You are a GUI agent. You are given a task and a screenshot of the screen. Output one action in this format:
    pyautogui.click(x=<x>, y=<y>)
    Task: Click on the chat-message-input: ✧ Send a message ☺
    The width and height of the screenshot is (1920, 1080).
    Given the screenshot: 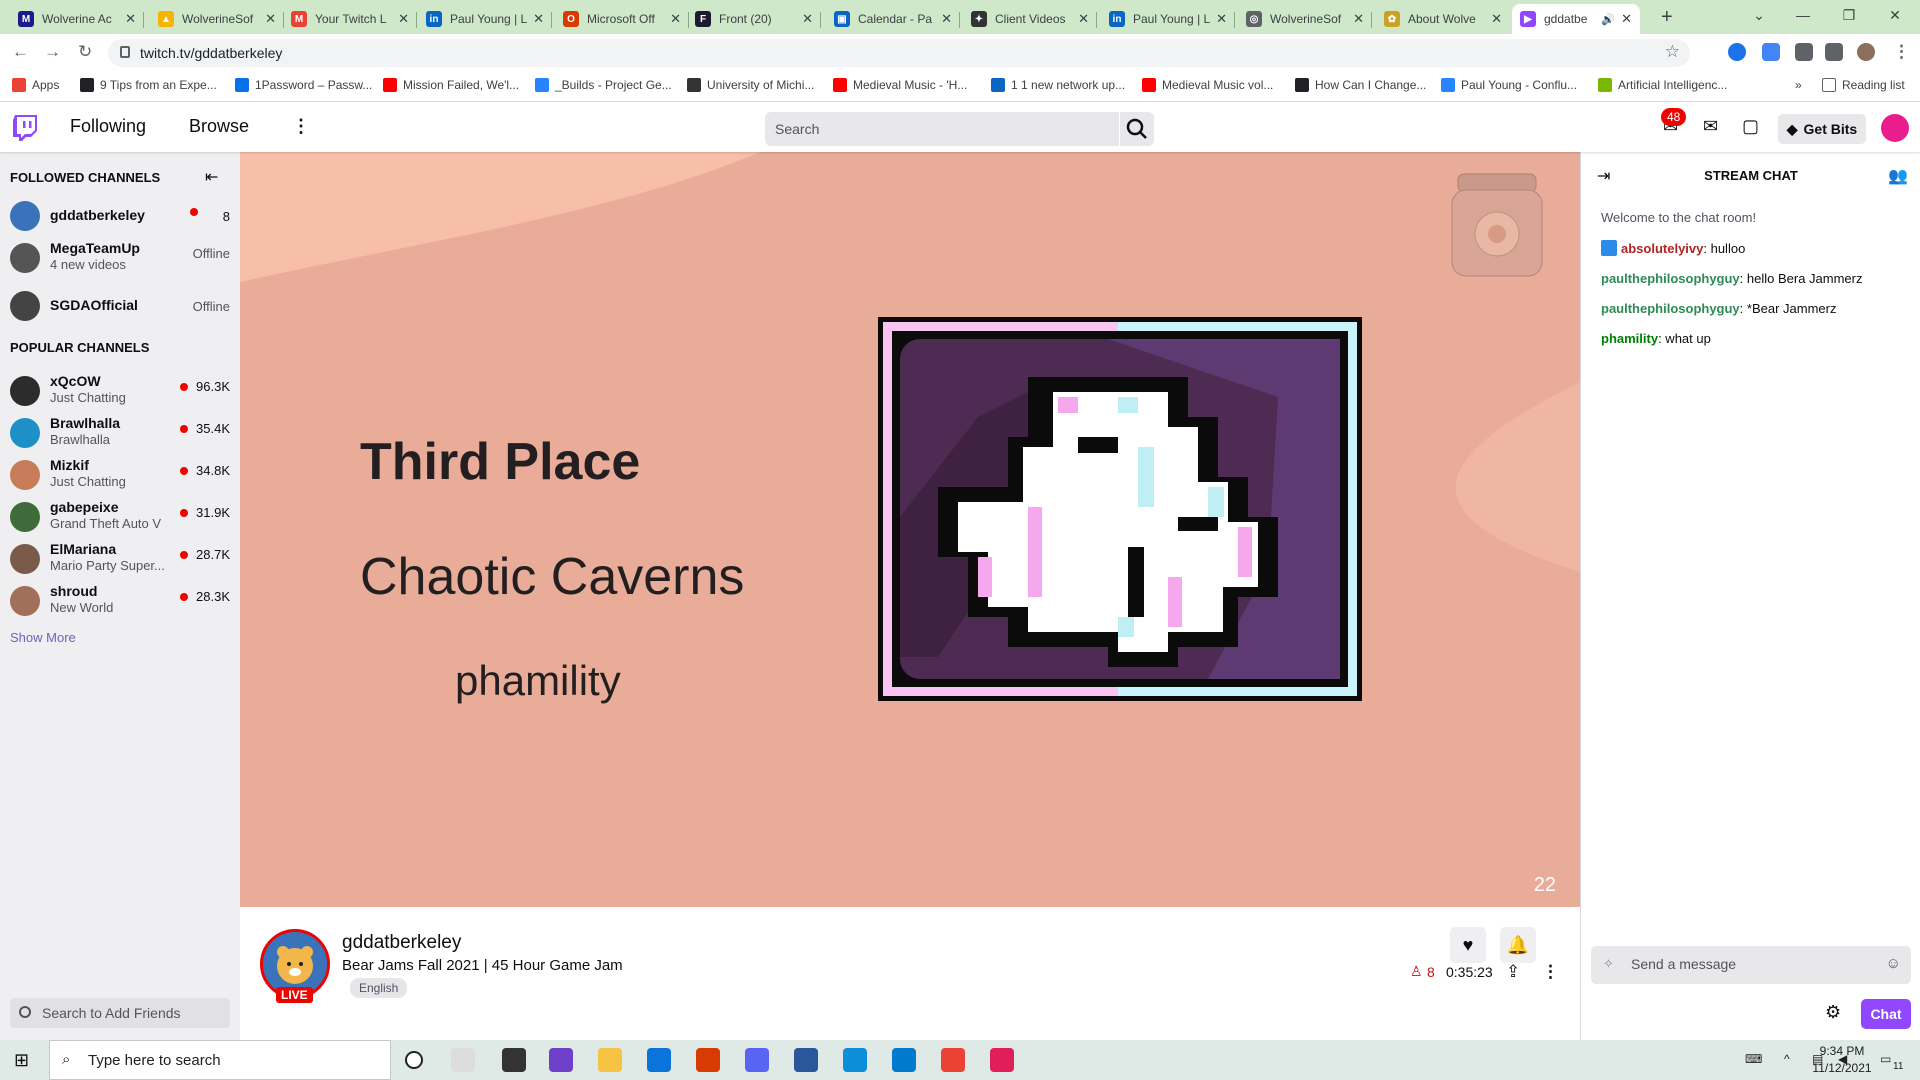 What is the action you would take?
    pyautogui.click(x=1751, y=965)
    